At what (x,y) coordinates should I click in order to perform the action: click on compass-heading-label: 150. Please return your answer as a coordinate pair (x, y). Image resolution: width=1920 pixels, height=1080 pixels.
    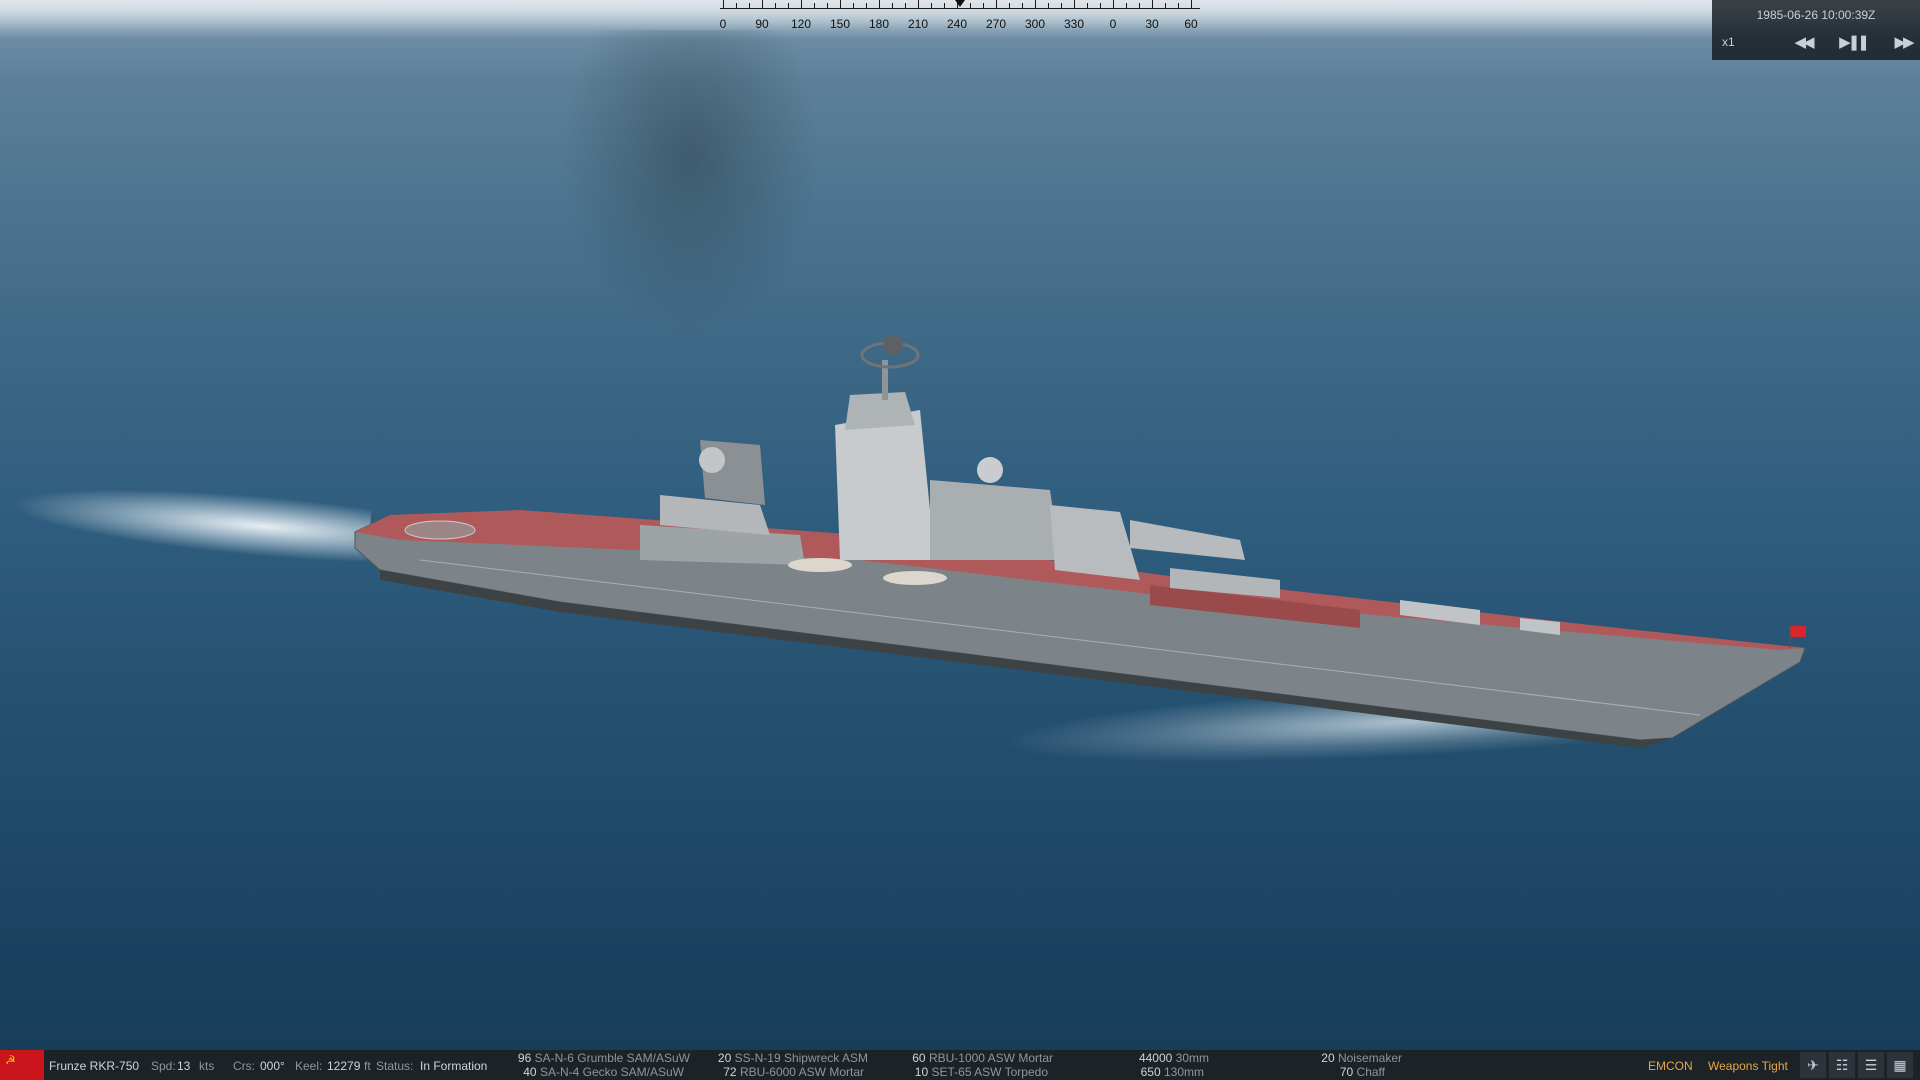
    Looking at the image, I should click on (840, 24).